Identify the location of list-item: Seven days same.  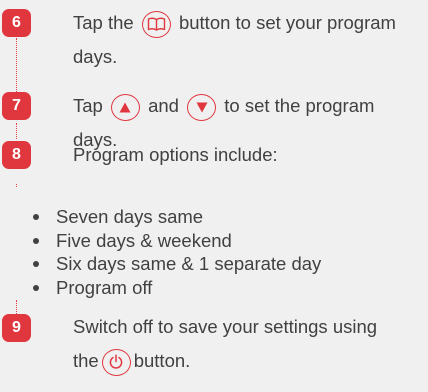
(173, 217).